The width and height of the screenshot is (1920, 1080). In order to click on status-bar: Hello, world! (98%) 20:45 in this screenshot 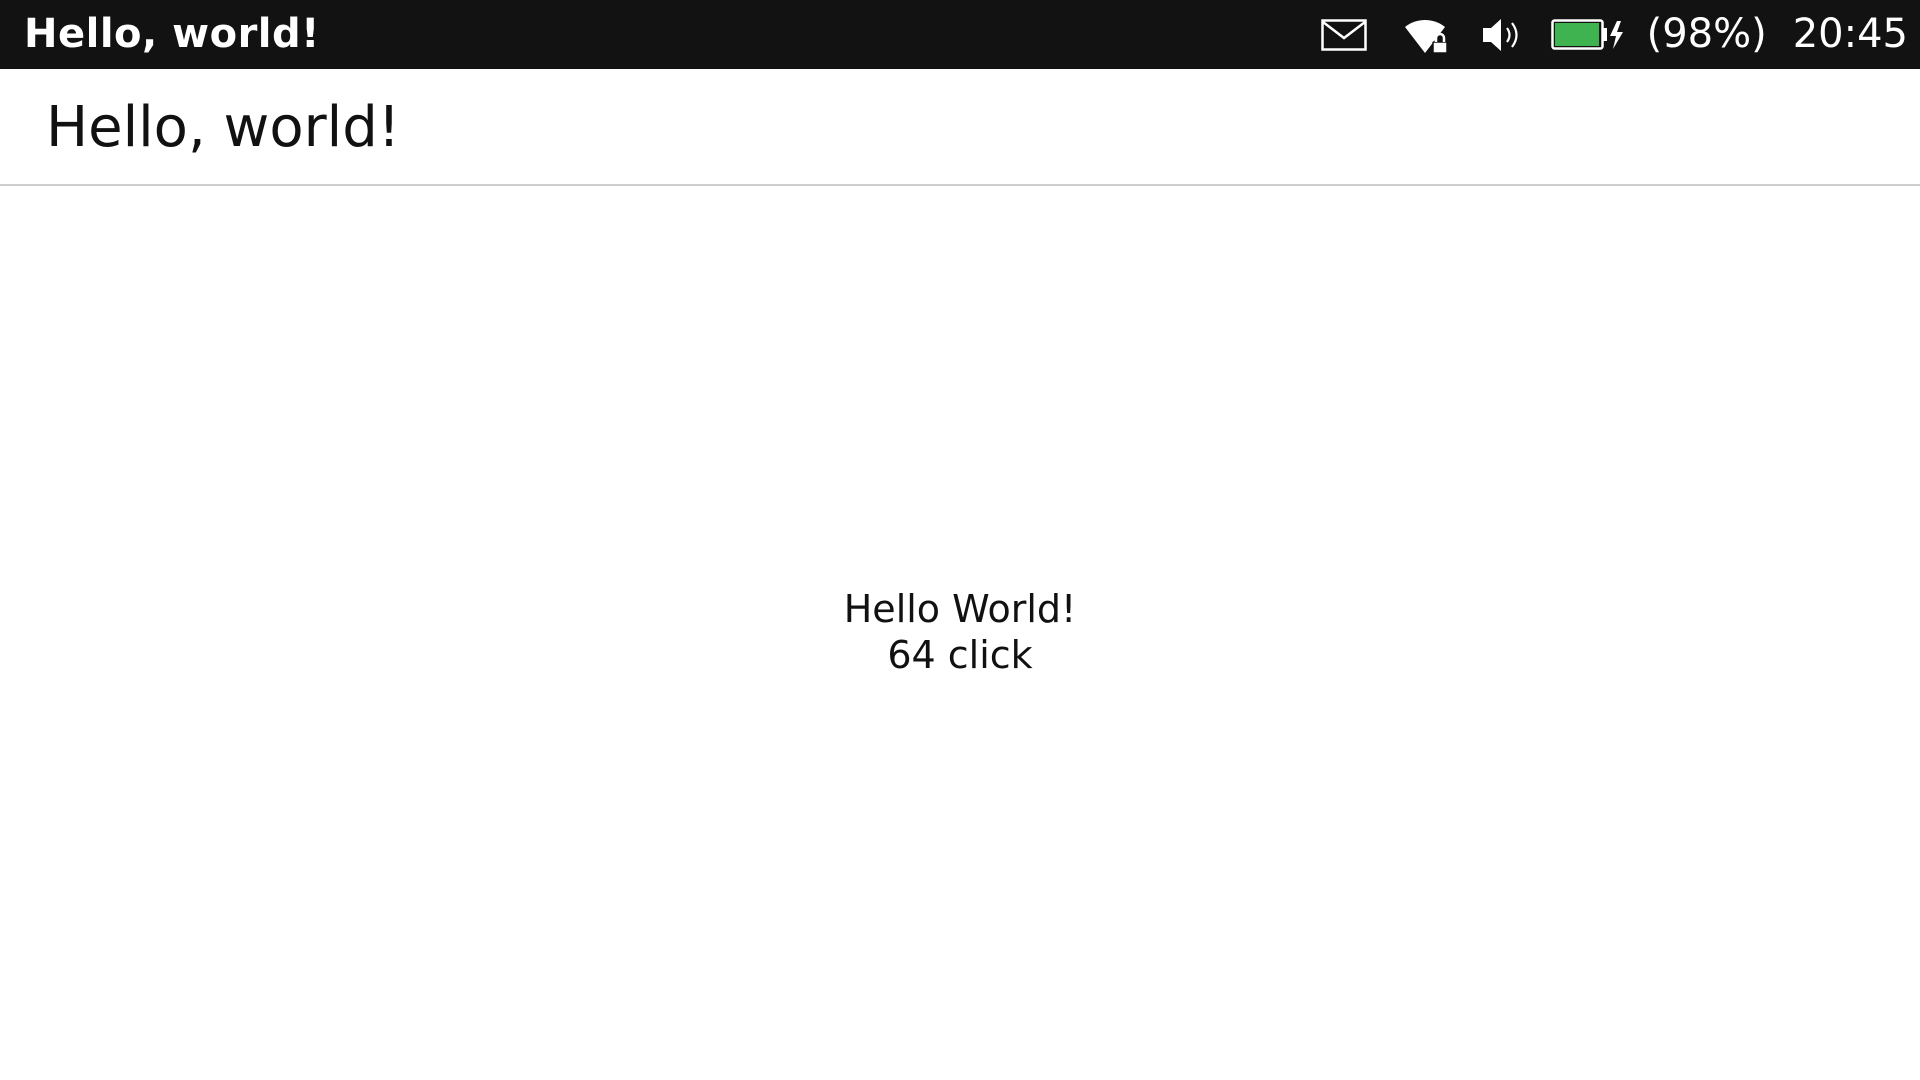, I will do `click(960, 34)`.